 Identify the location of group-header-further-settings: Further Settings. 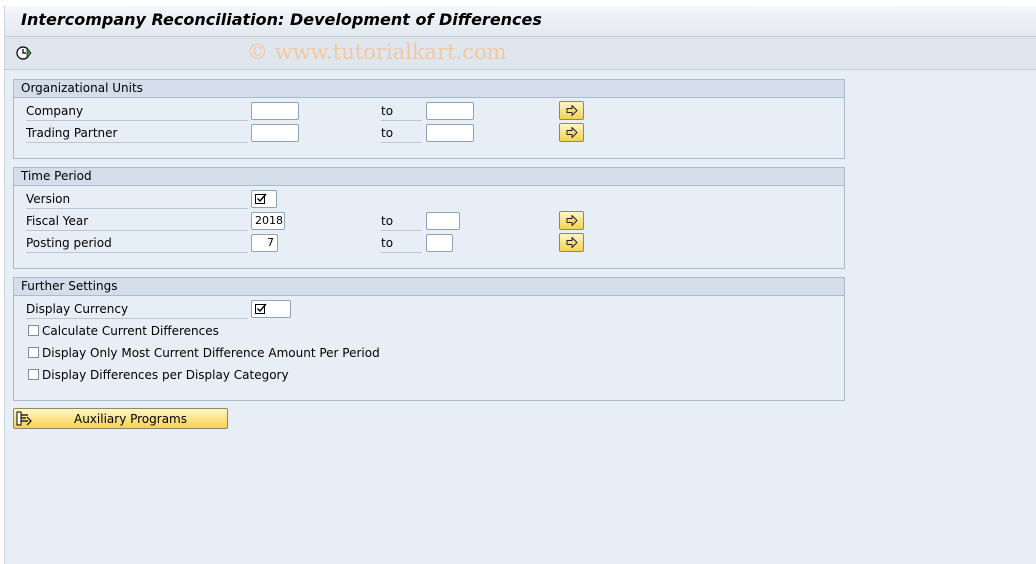
(429, 287).